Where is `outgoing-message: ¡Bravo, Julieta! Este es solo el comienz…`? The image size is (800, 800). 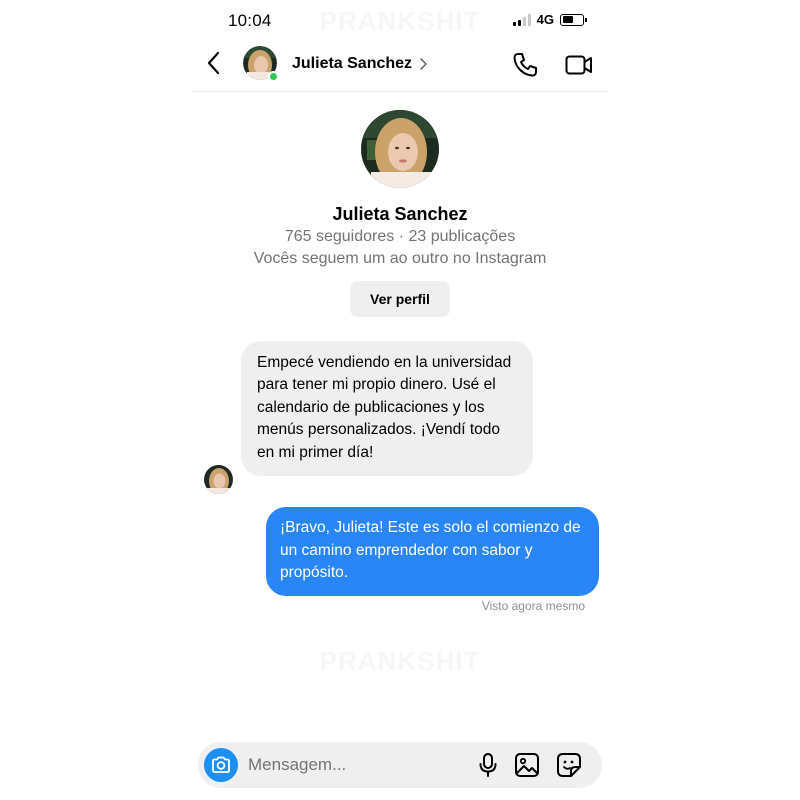 outgoing-message: ¡Bravo, Julieta! Este es solo el comienz… is located at coordinates (432, 551).